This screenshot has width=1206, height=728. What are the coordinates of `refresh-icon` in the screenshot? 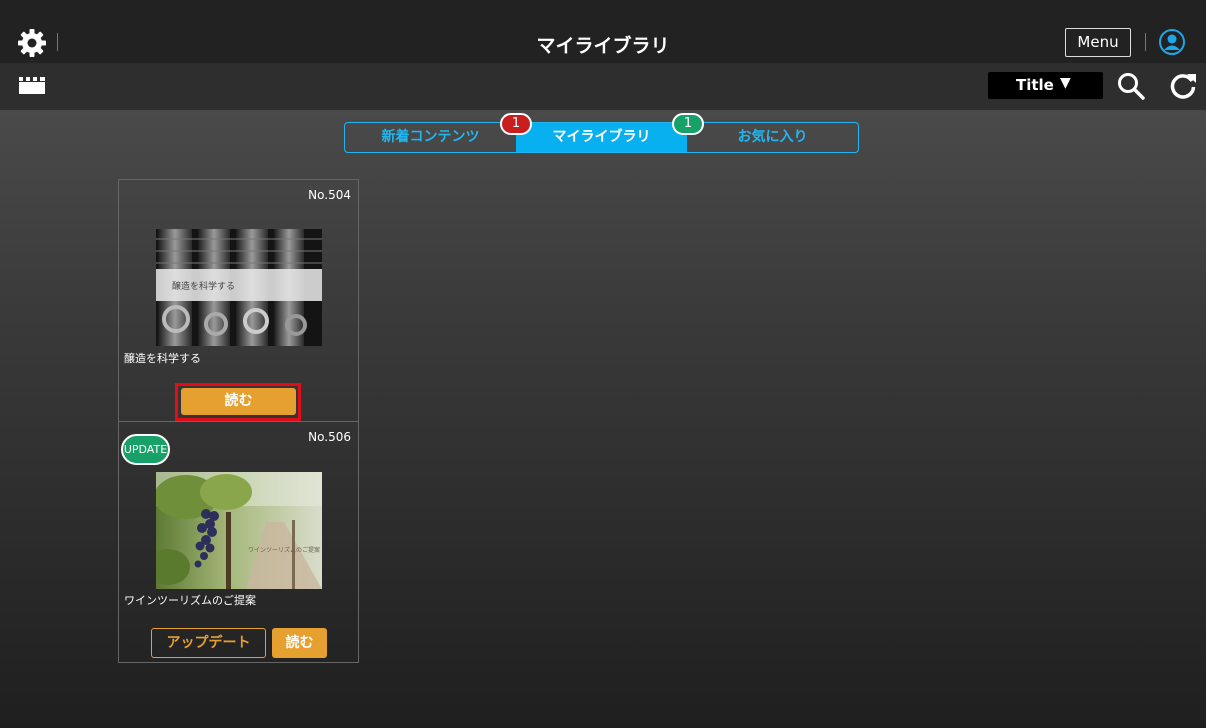 It's located at (1183, 85).